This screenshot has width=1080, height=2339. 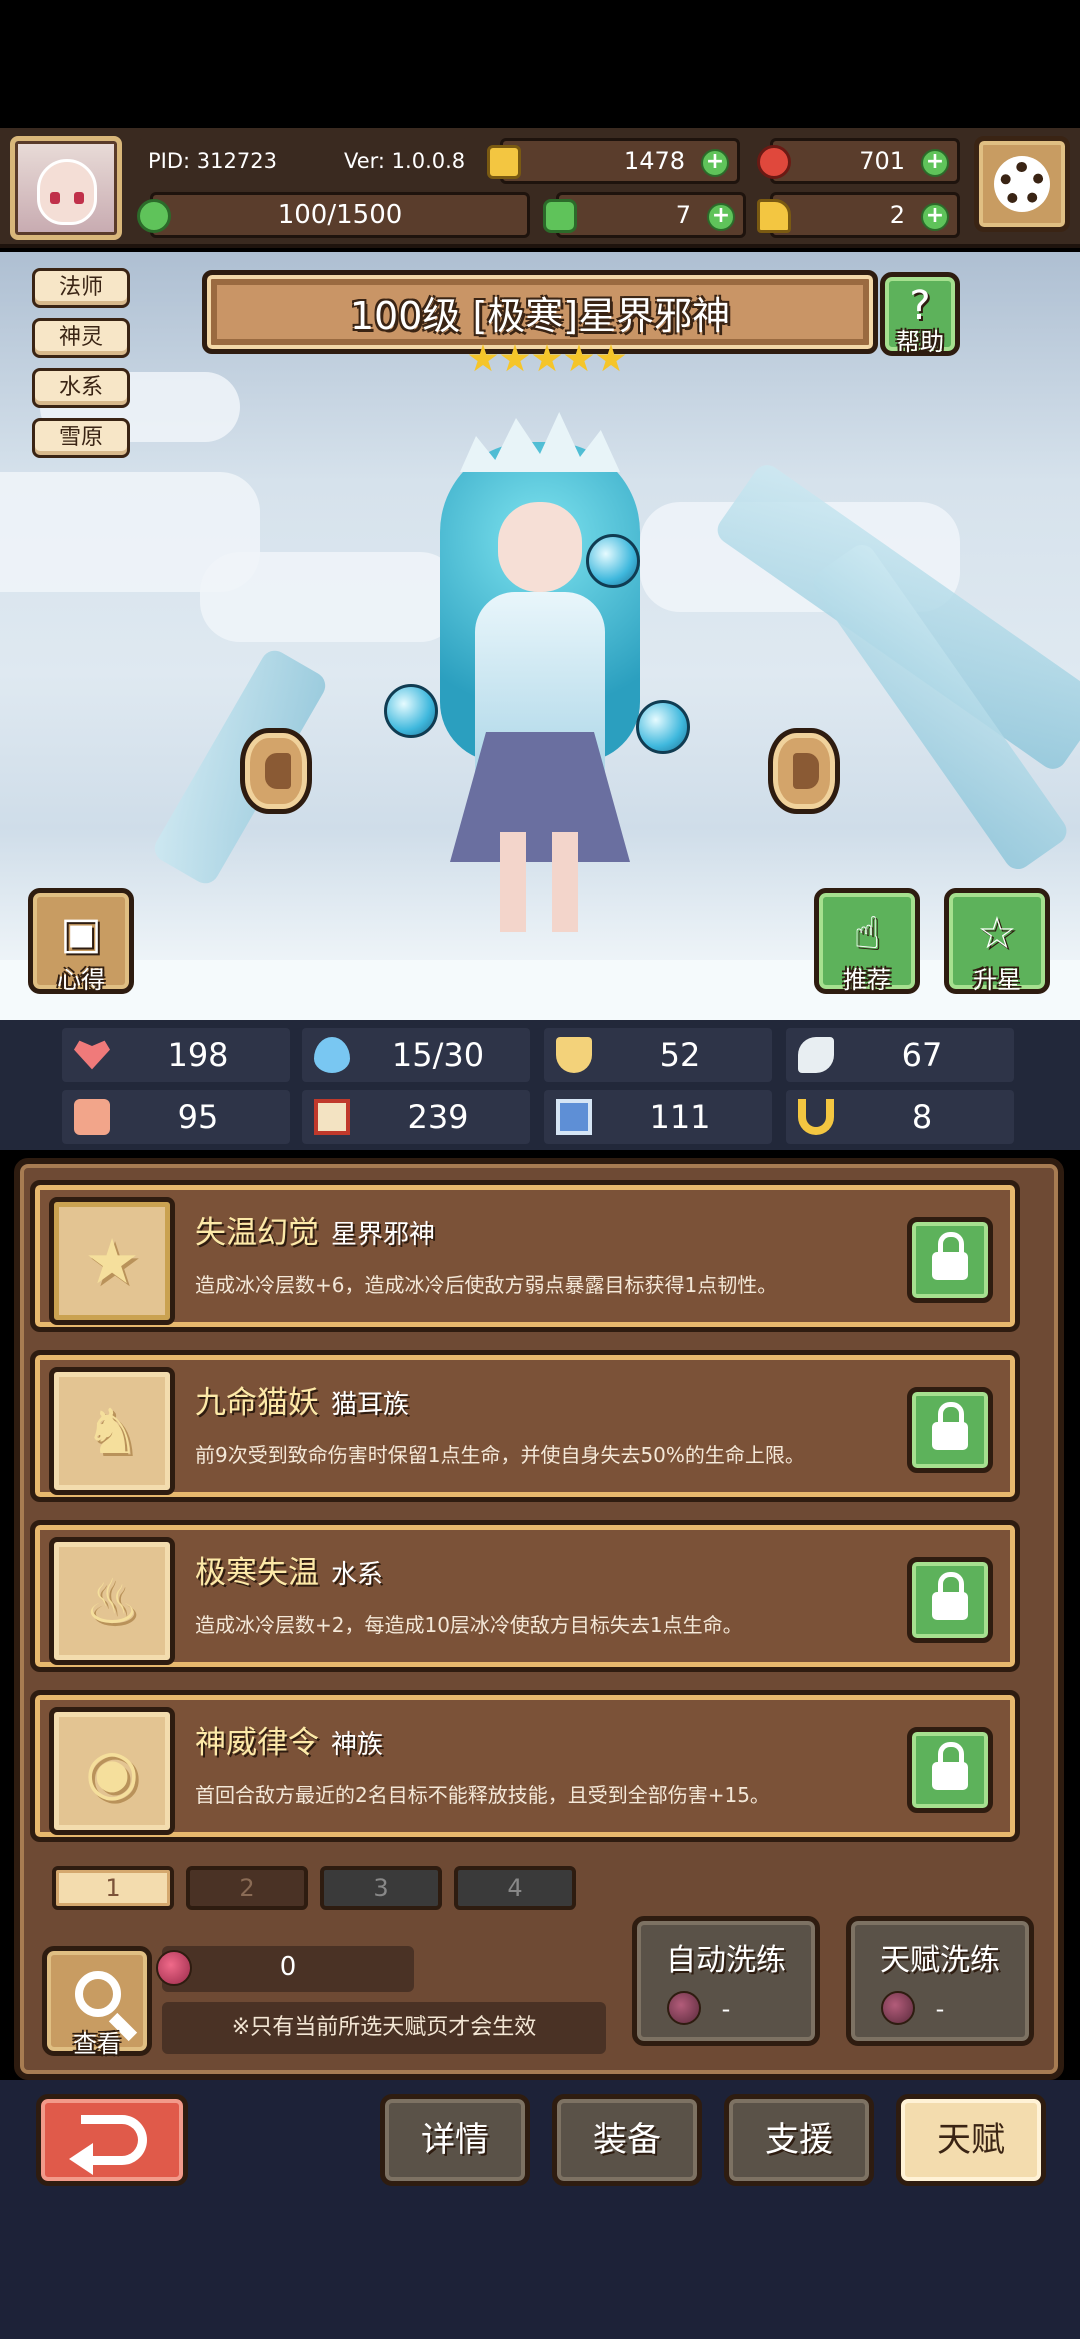 I want to click on bottom-navigation: 详情 装备 支援 天赋, so click(x=540, y=2209).